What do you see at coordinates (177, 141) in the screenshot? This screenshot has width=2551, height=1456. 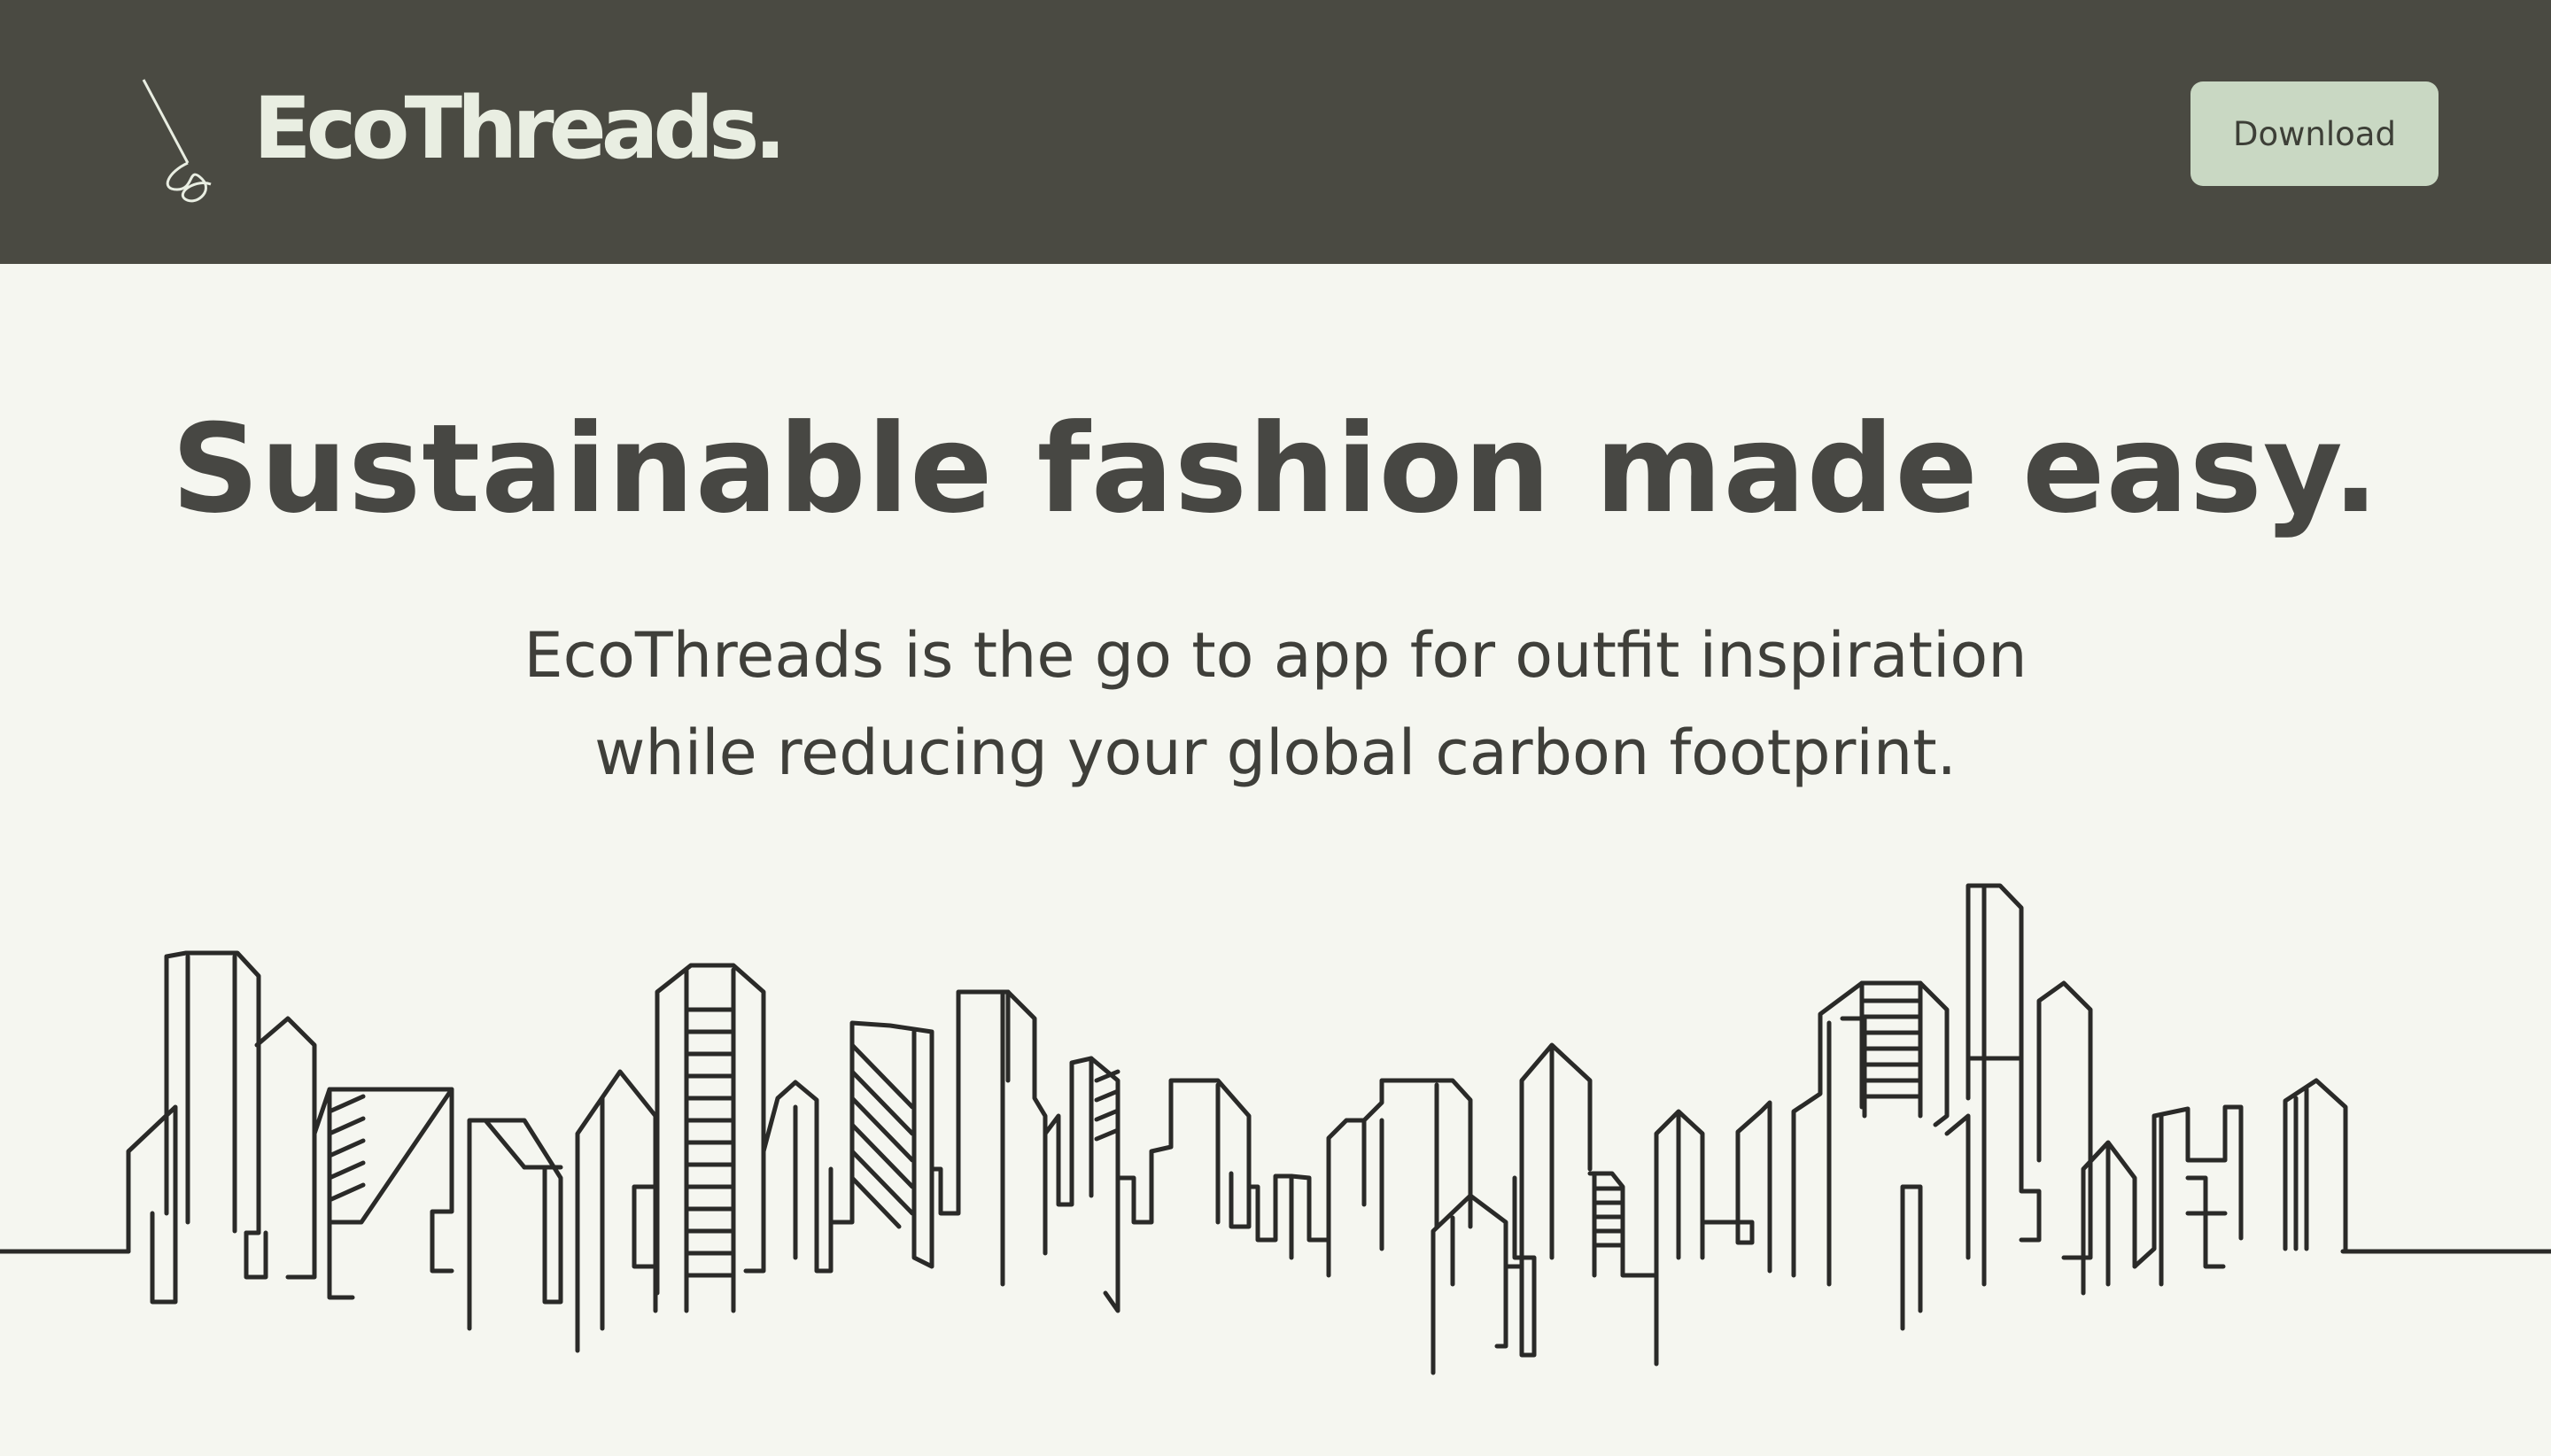 I see `needle-thread-icon` at bounding box center [177, 141].